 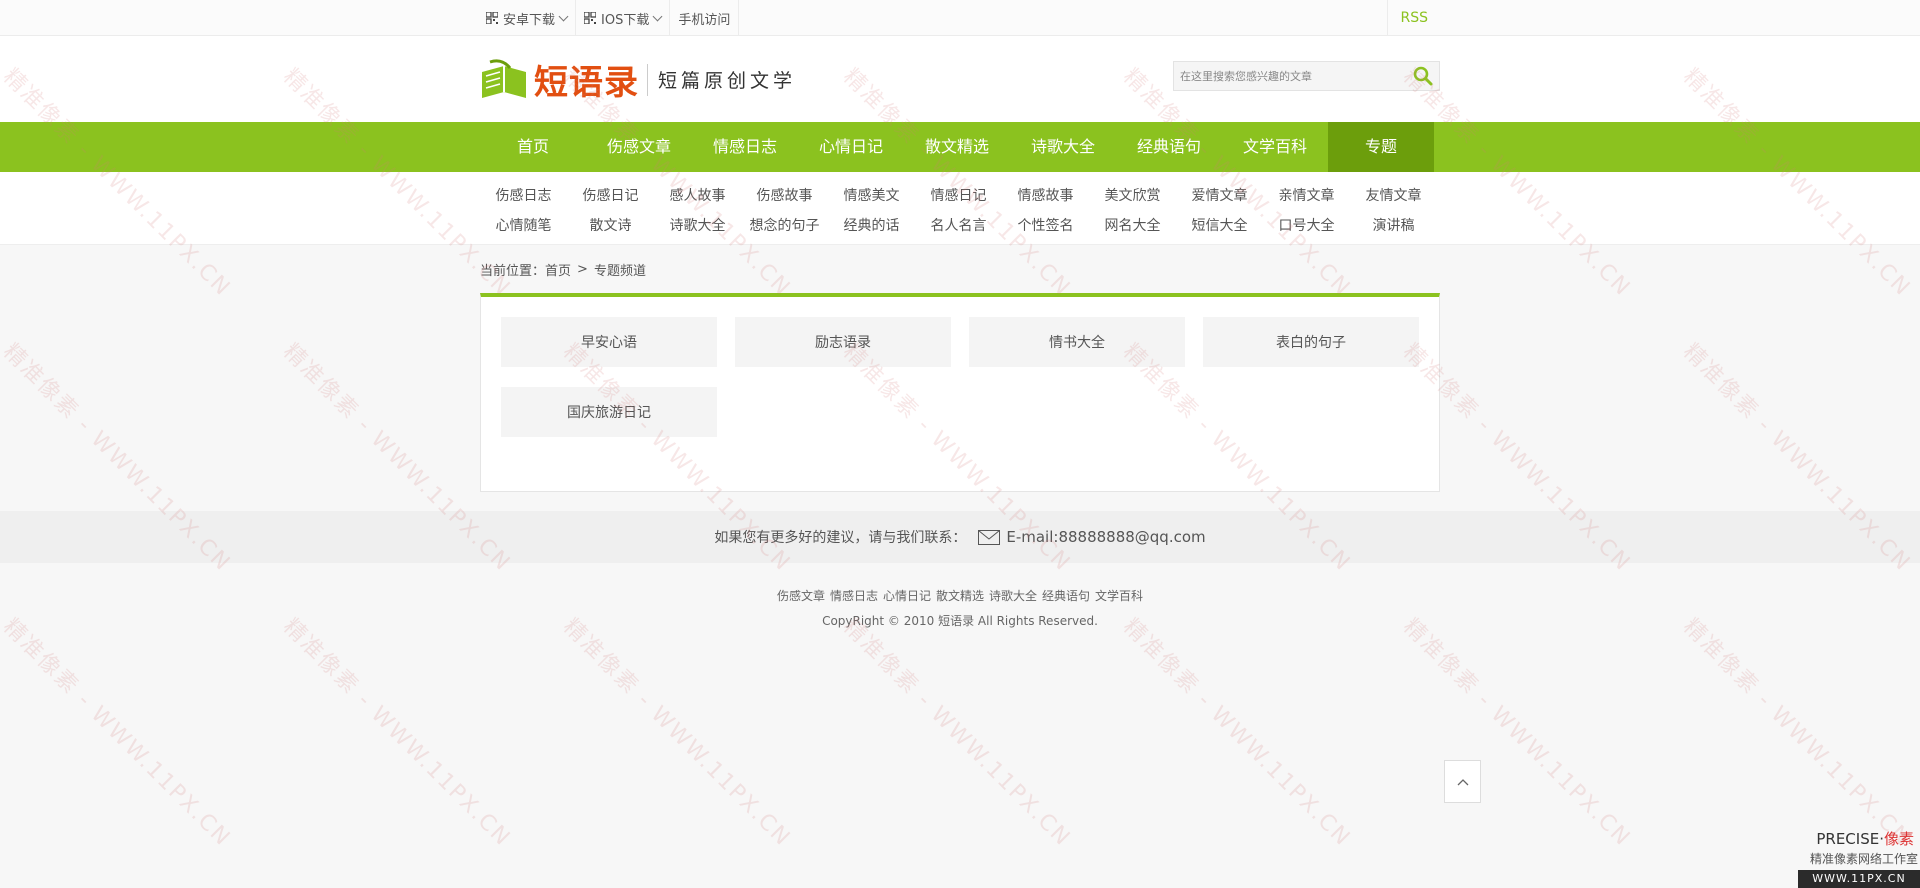 I want to click on footer-link: 情感日志, so click(x=854, y=595).